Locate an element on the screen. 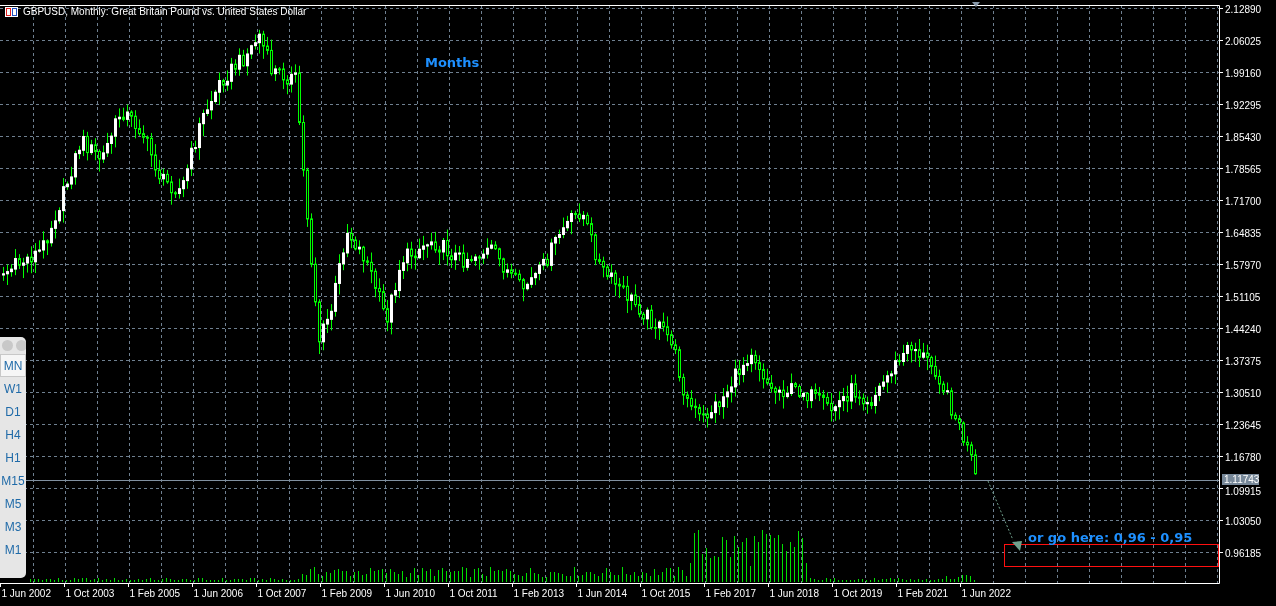  price-label: 1.16780 is located at coordinates (1243, 457).